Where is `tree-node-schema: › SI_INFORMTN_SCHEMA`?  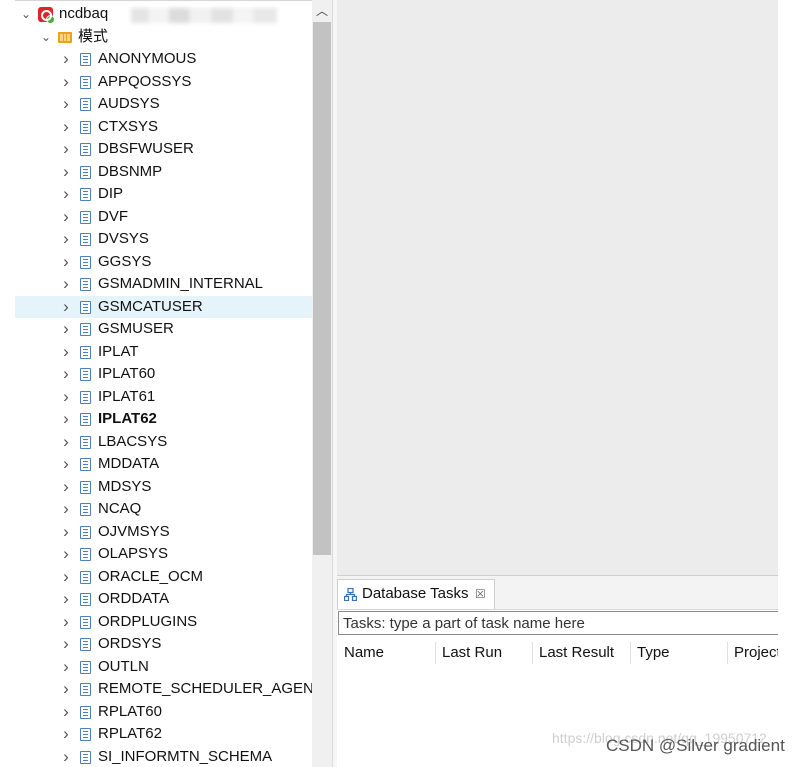 tree-node-schema: › SI_INFORMTN_SCHEMA is located at coordinates (163, 756).